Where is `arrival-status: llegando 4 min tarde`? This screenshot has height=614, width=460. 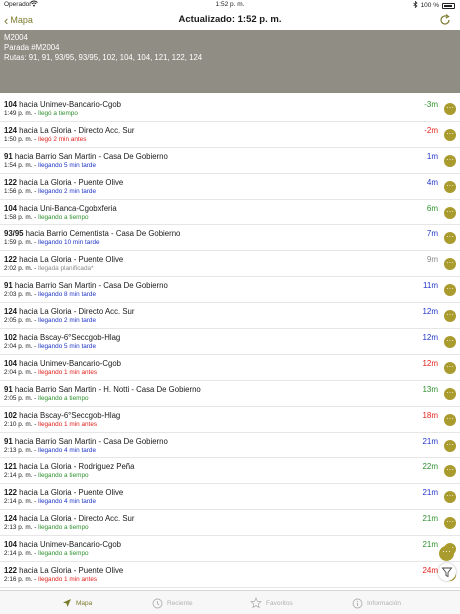 arrival-status: llegando 4 min tarde is located at coordinates (67, 502).